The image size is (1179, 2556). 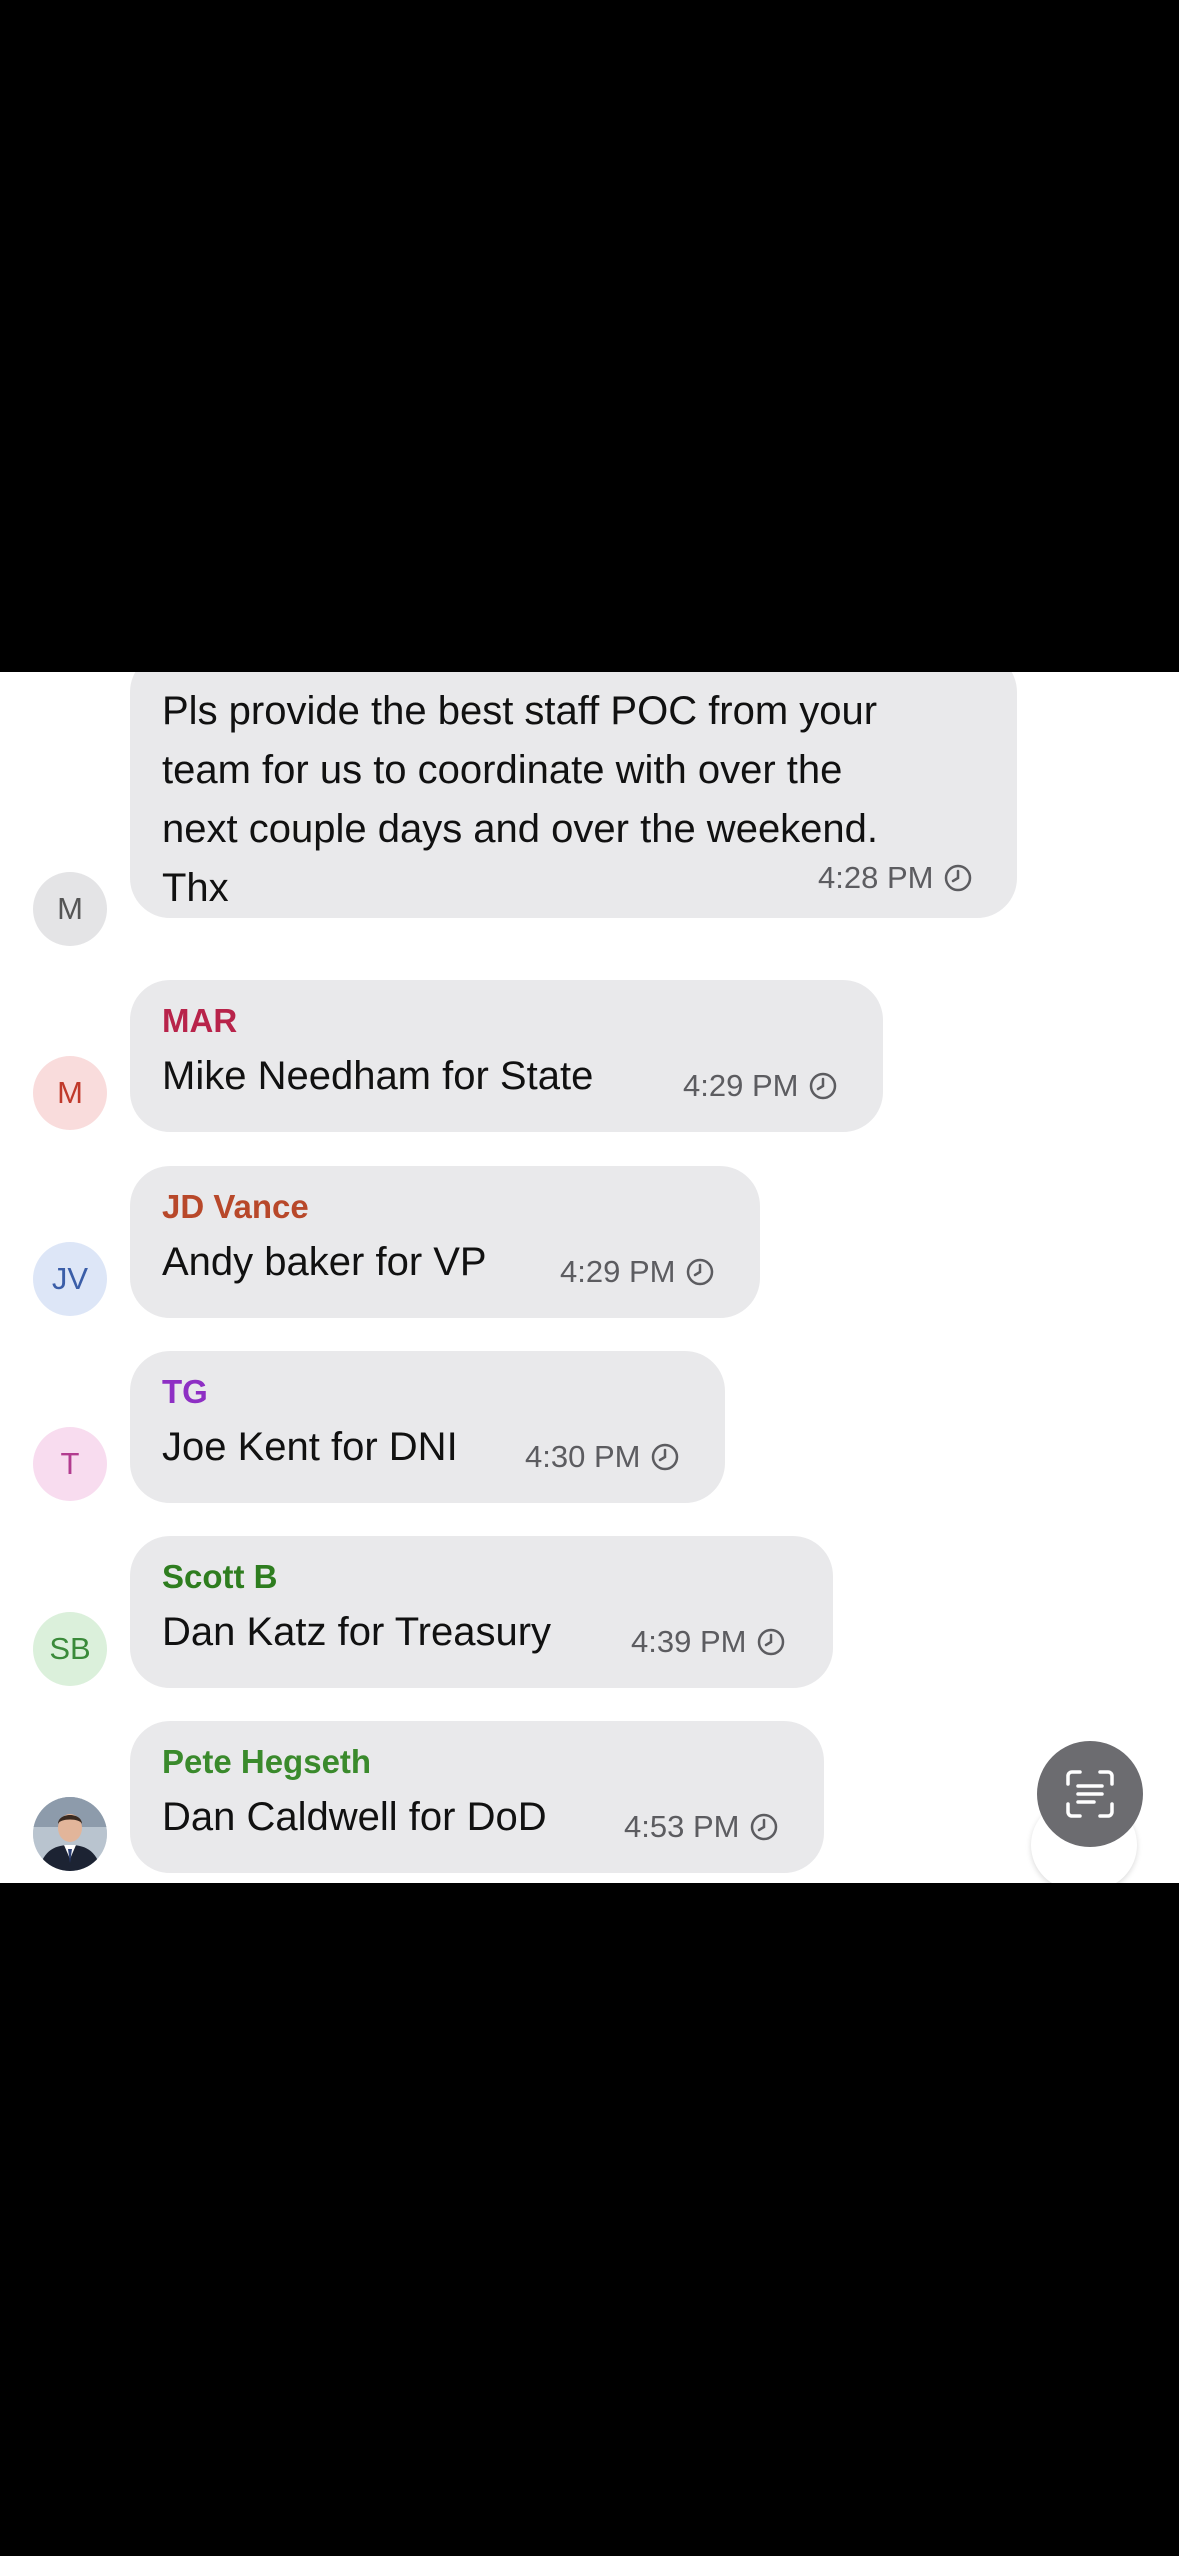 I want to click on text-scan-button, so click(x=1090, y=1794).